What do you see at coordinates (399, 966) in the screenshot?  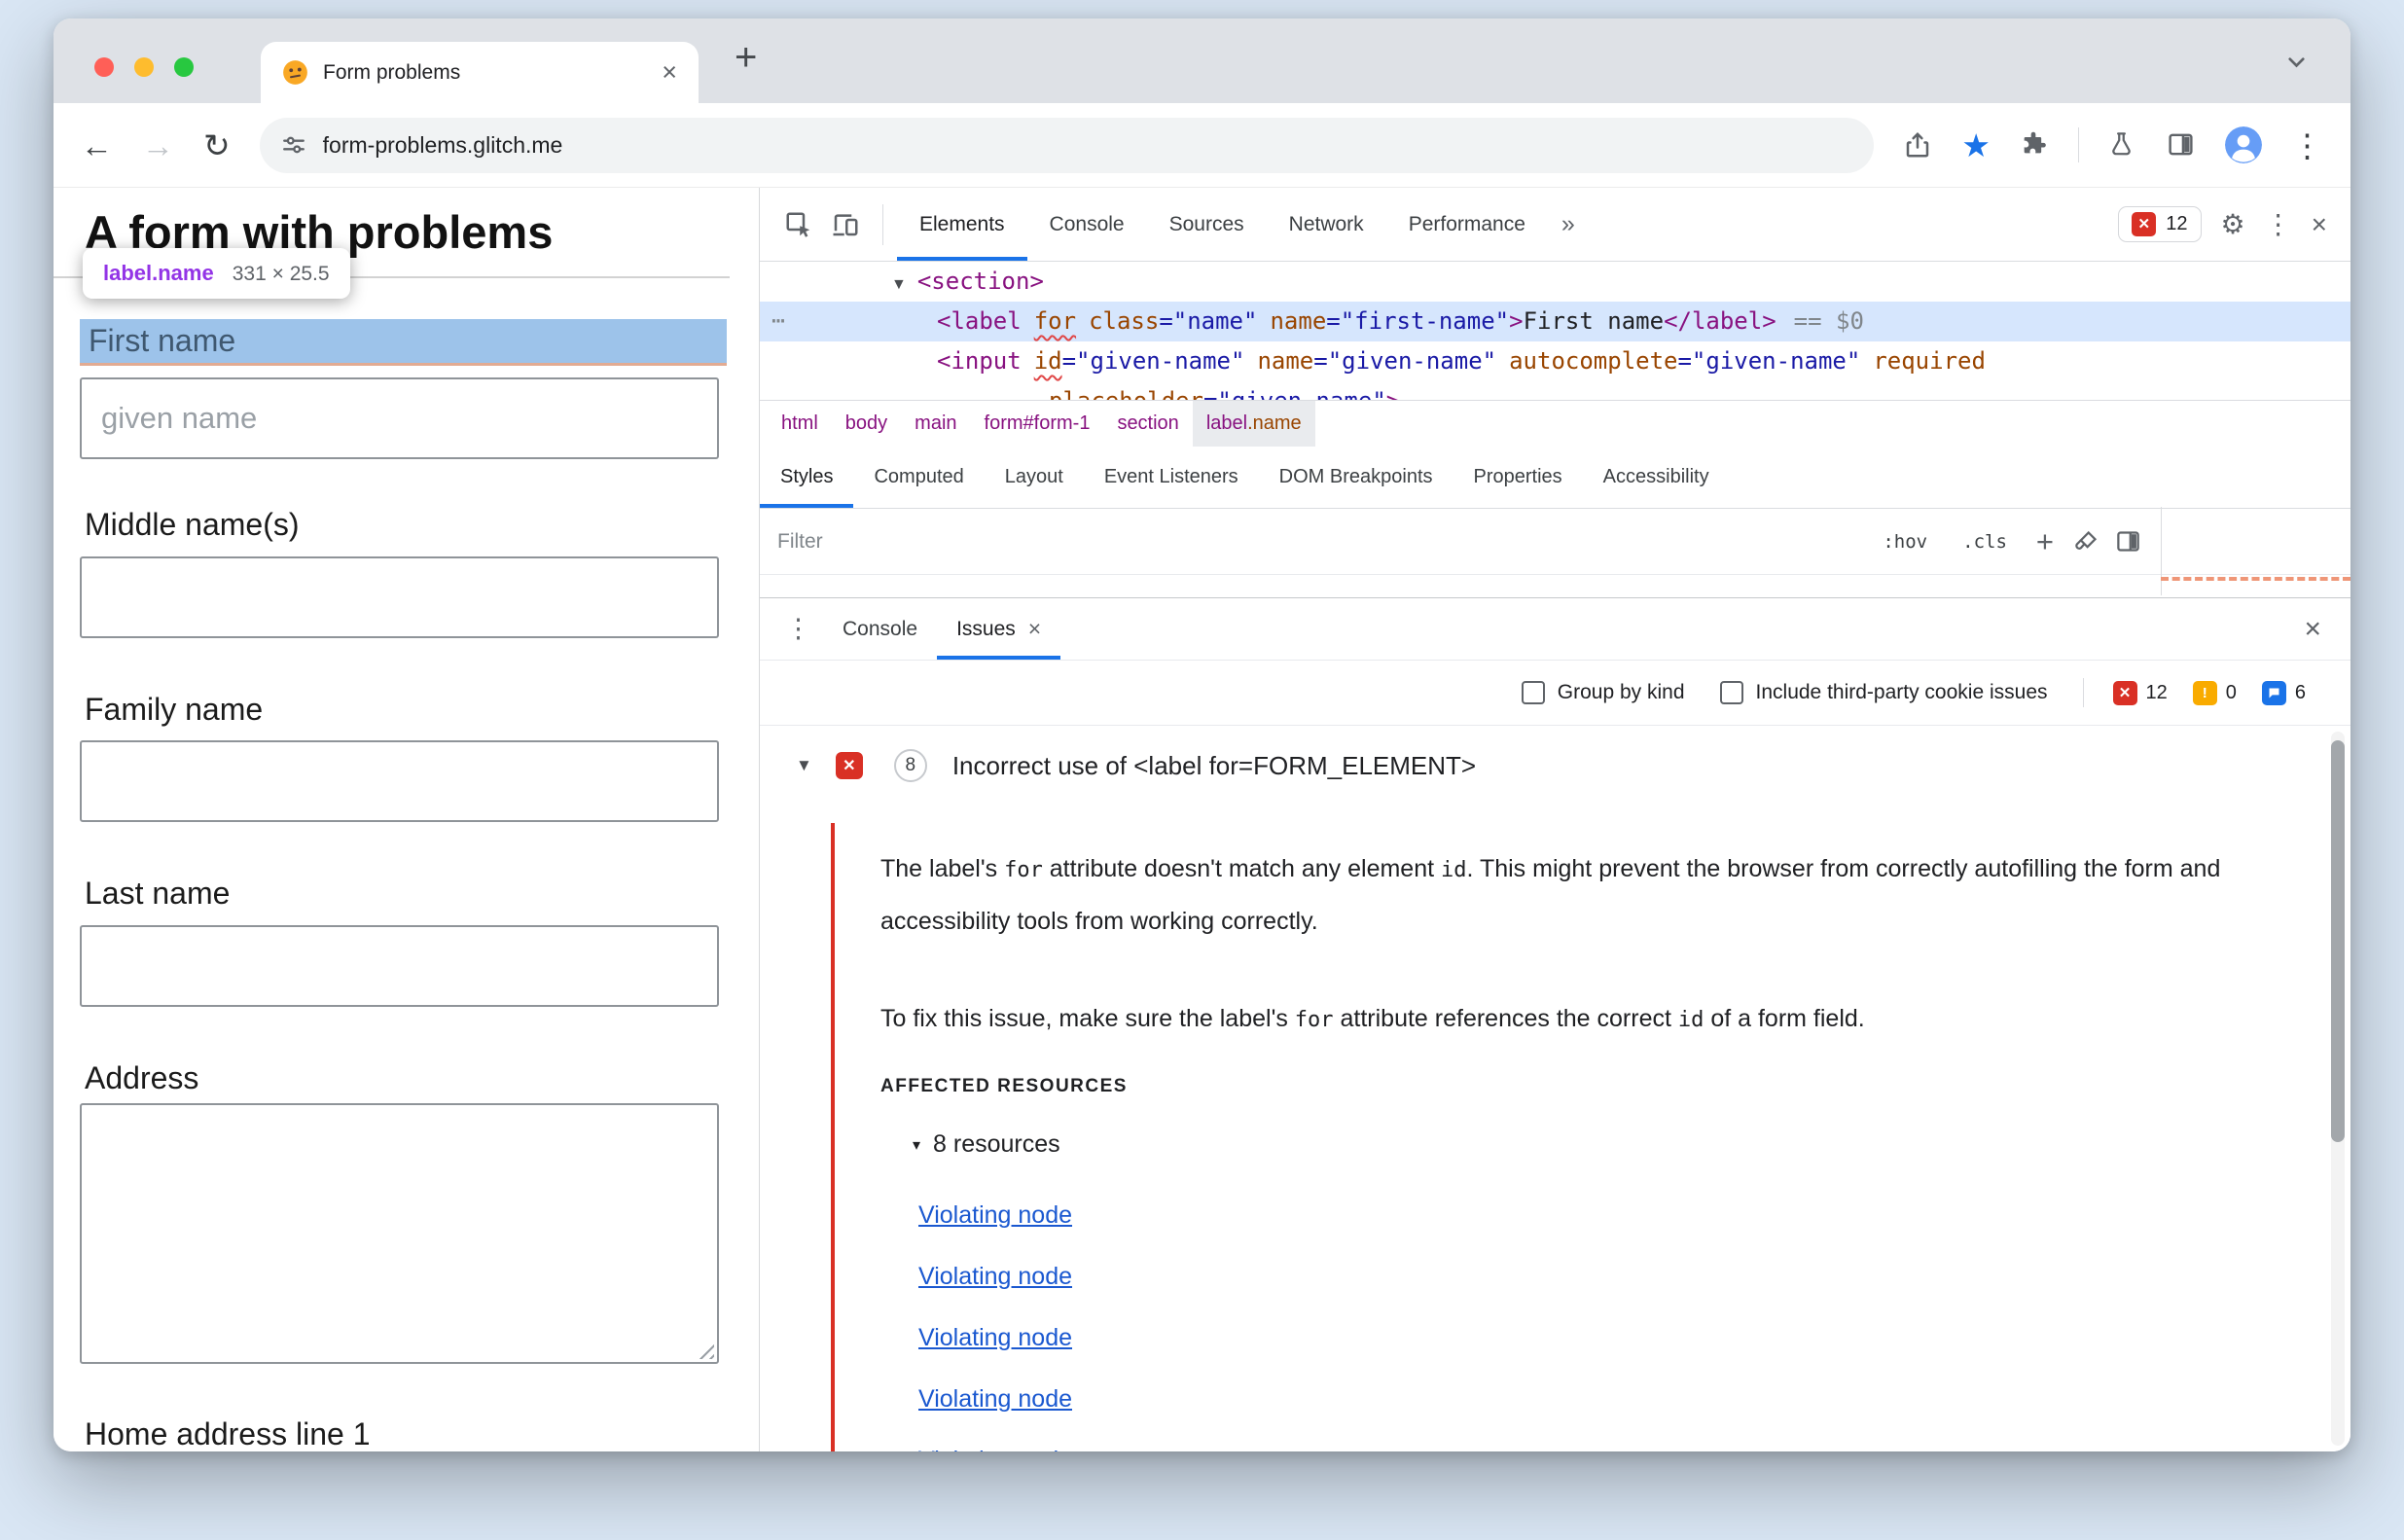 I see `last-name-input` at bounding box center [399, 966].